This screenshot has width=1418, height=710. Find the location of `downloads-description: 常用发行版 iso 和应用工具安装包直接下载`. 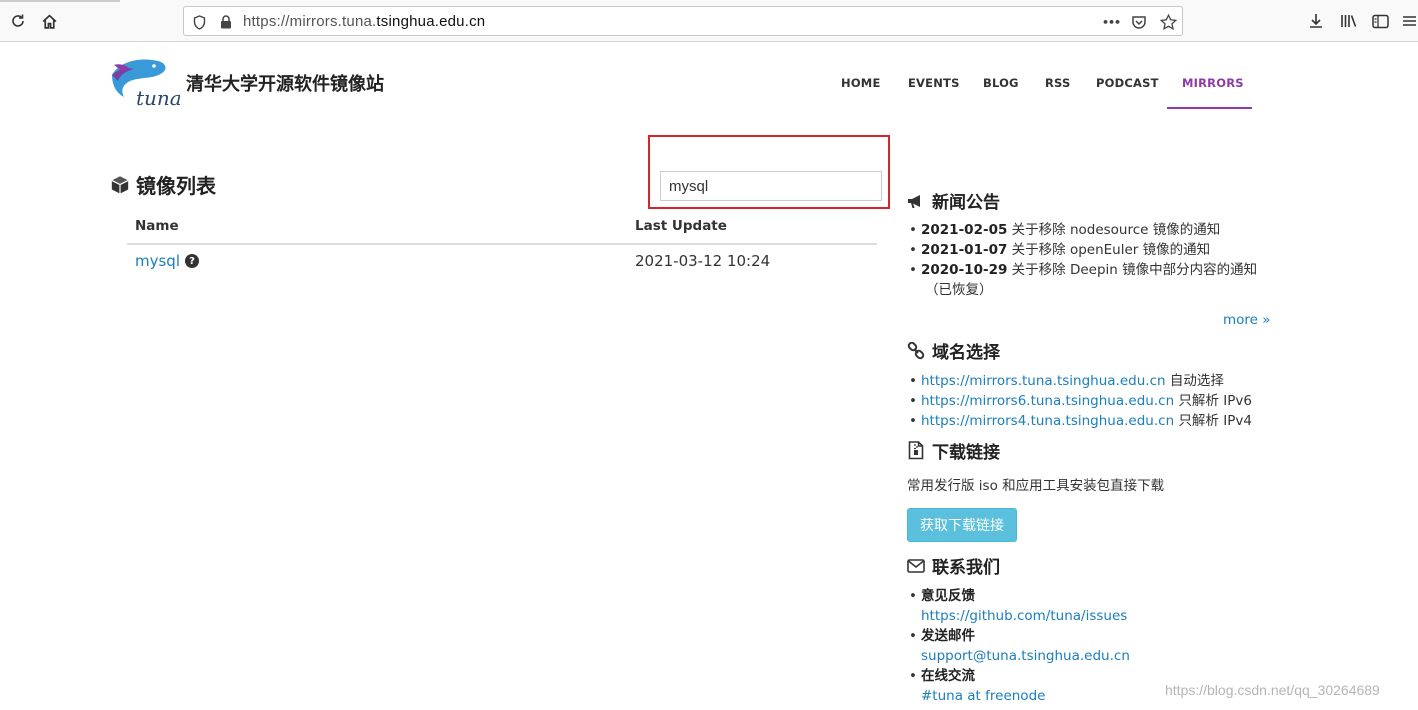

downloads-description: 常用发行版 iso 和应用工具安装包直接下载 is located at coordinates (1036, 486).